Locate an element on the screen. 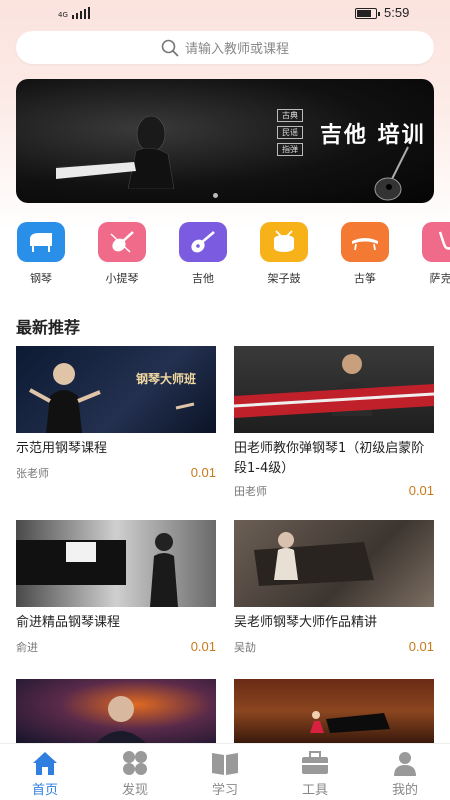 Image resolution: width=450 pixels, height=800 pixels. course-teacher: 吴劼 is located at coordinates (245, 647).